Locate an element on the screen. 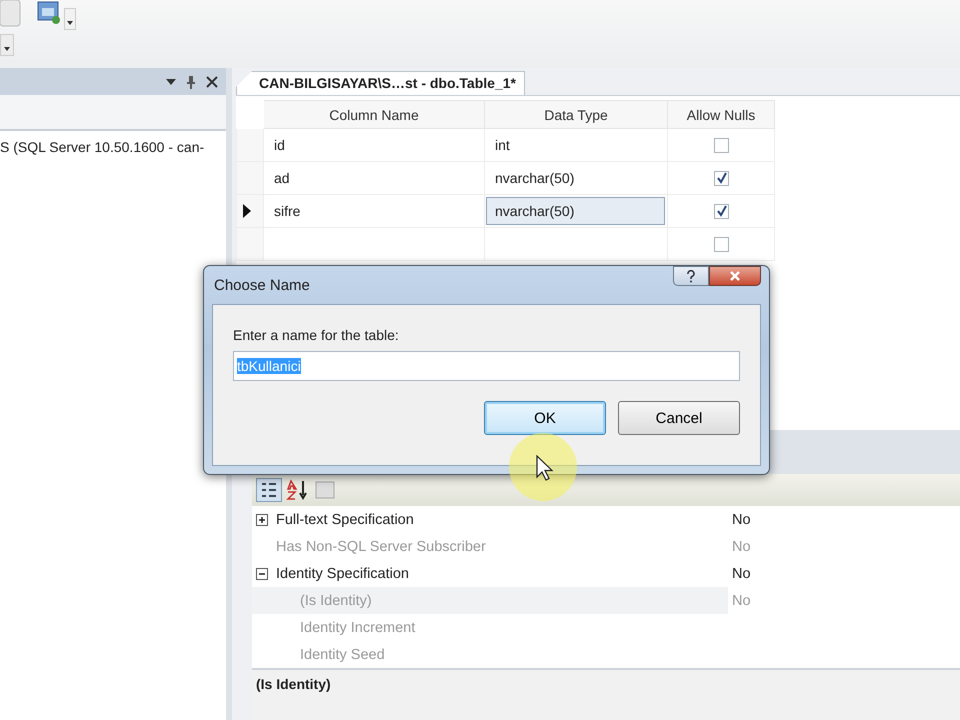 The height and width of the screenshot is (720, 960). table-cell: ad is located at coordinates (282, 178).